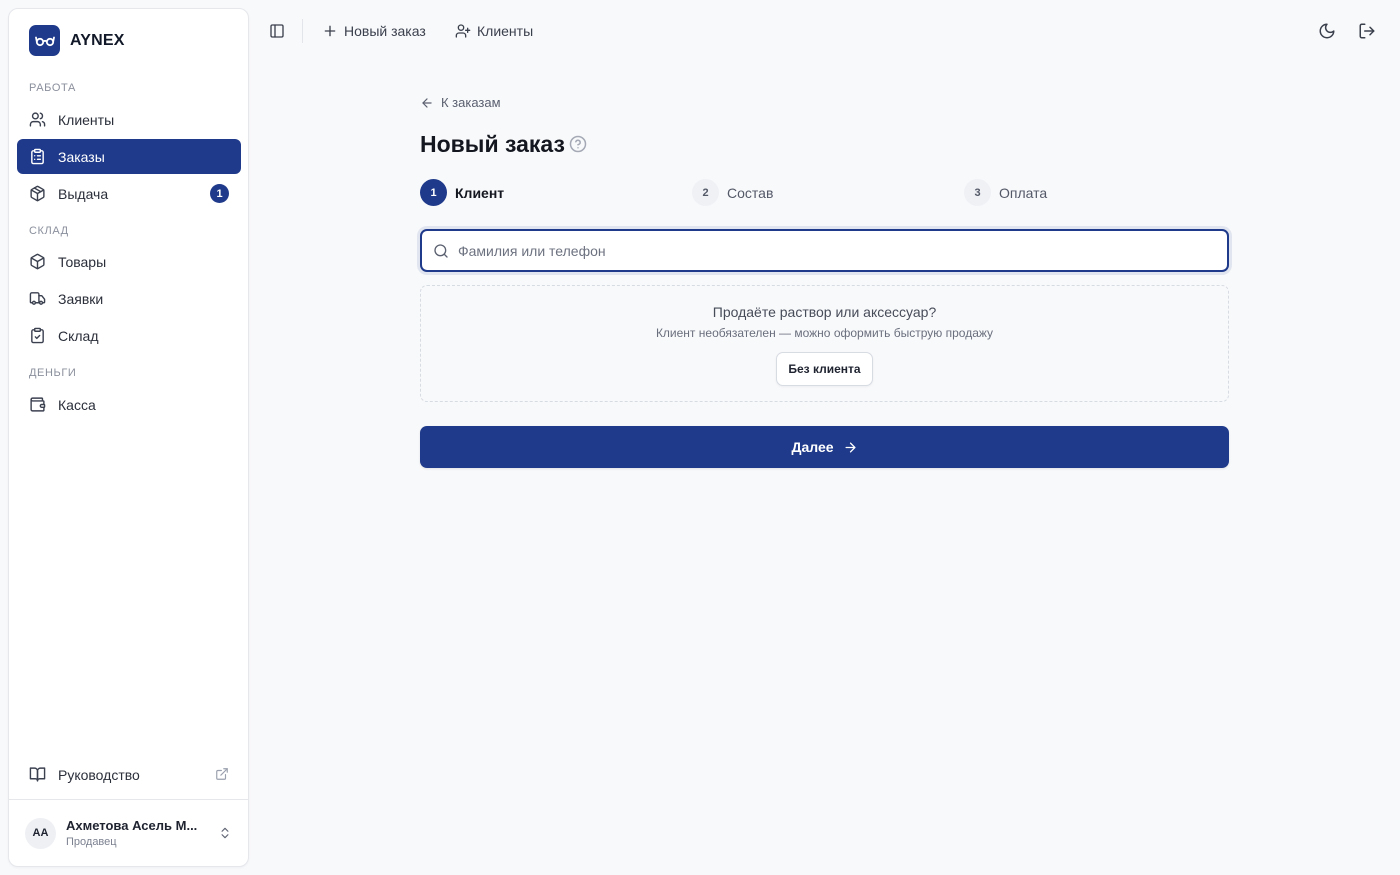 This screenshot has height=875, width=1400. What do you see at coordinates (81, 298) in the screenshot?
I see `sidebar-item-label: Заявки` at bounding box center [81, 298].